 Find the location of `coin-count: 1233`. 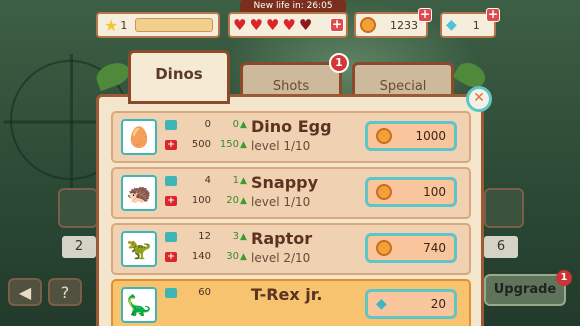

coin-count: 1233 is located at coordinates (404, 25).